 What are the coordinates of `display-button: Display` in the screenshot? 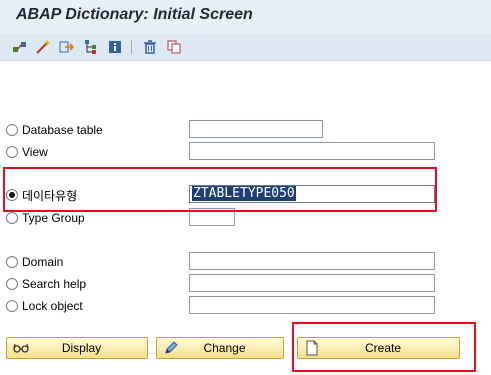 It's located at (77, 348).